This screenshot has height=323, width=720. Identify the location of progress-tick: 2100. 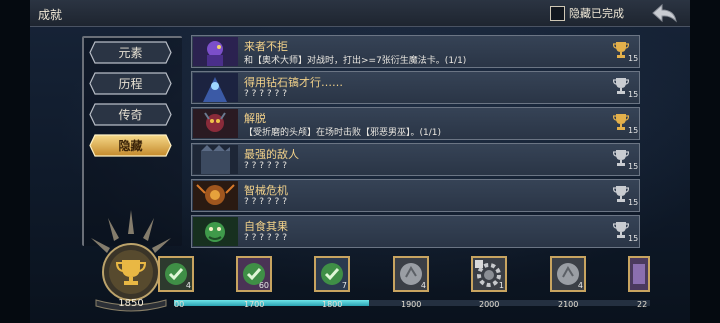
(568, 304).